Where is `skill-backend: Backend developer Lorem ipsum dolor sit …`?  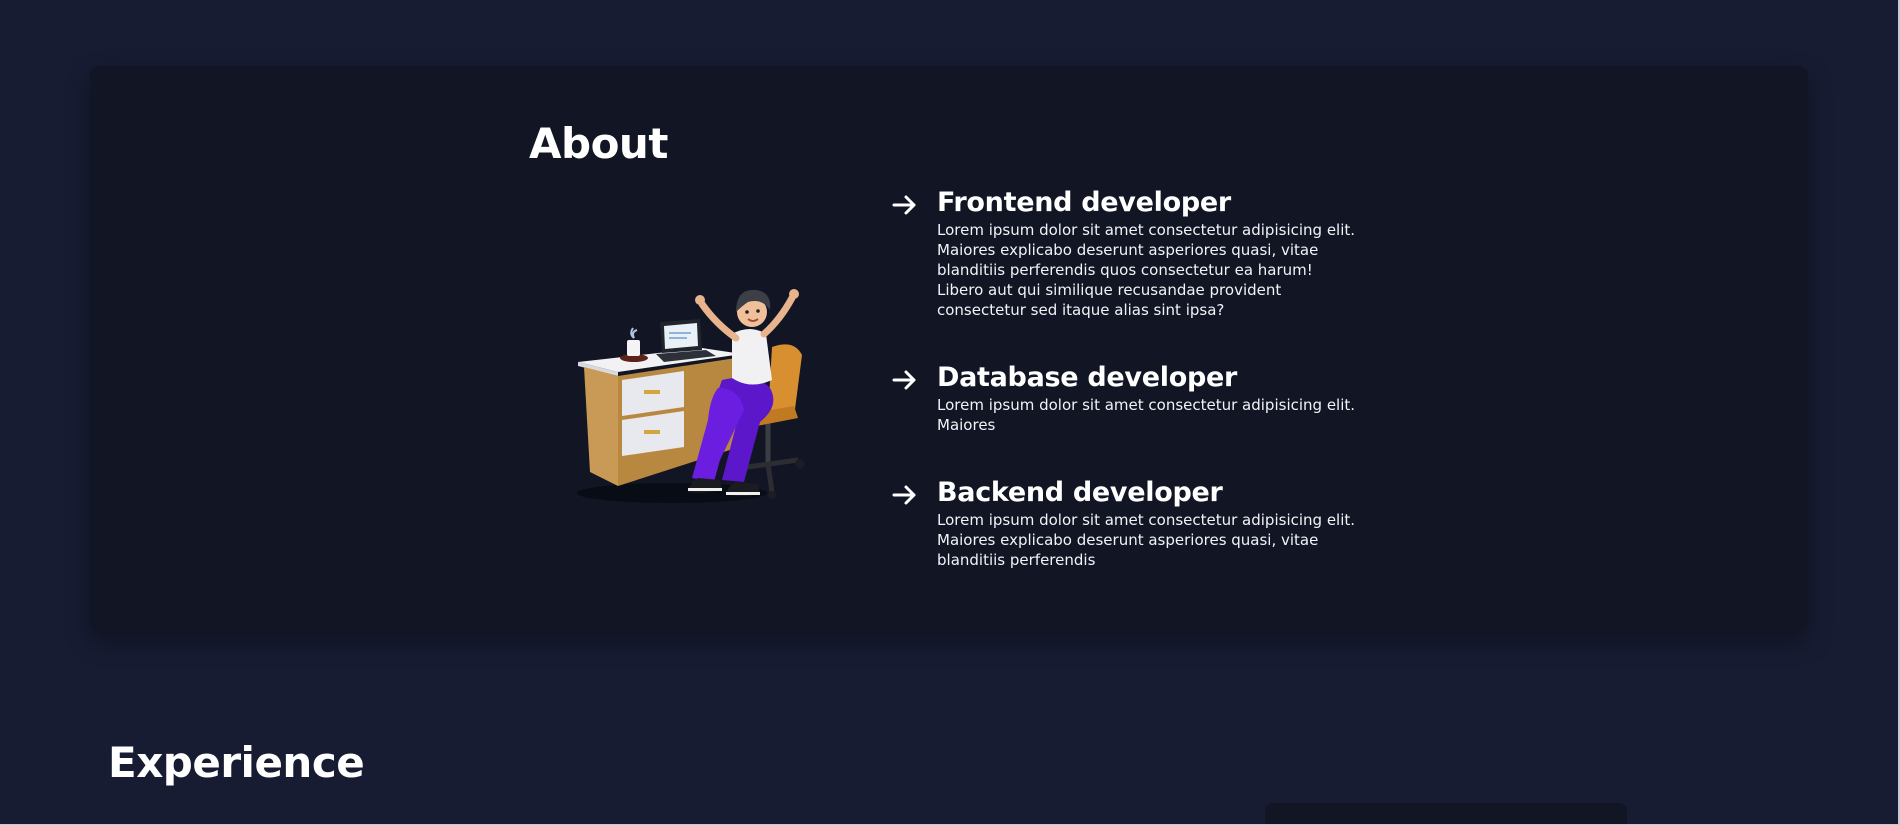
skill-backend: Backend developer Lorem ipsum dolor sit … is located at coordinates (1125, 523).